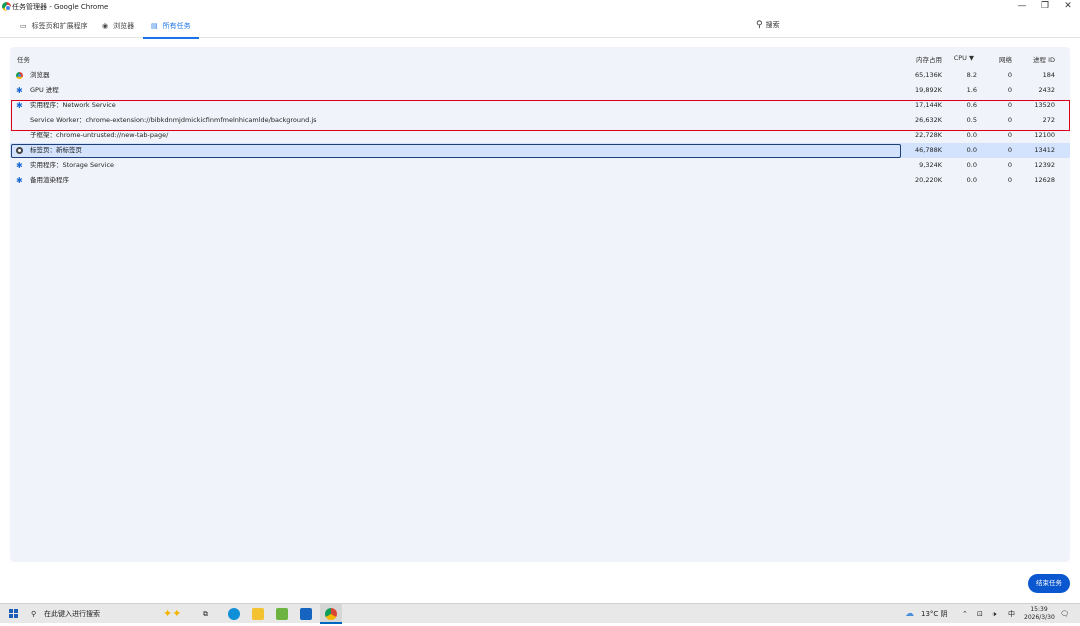 The image size is (1080, 626). What do you see at coordinates (72, 614) in the screenshot?
I see `taskbar-search-input: 在此键入进行搜索` at bounding box center [72, 614].